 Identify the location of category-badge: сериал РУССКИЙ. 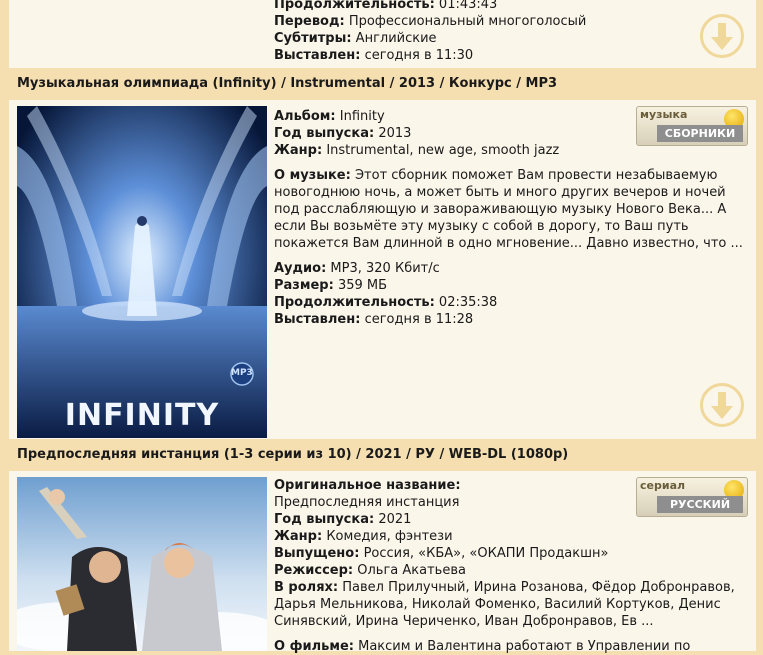
(692, 497).